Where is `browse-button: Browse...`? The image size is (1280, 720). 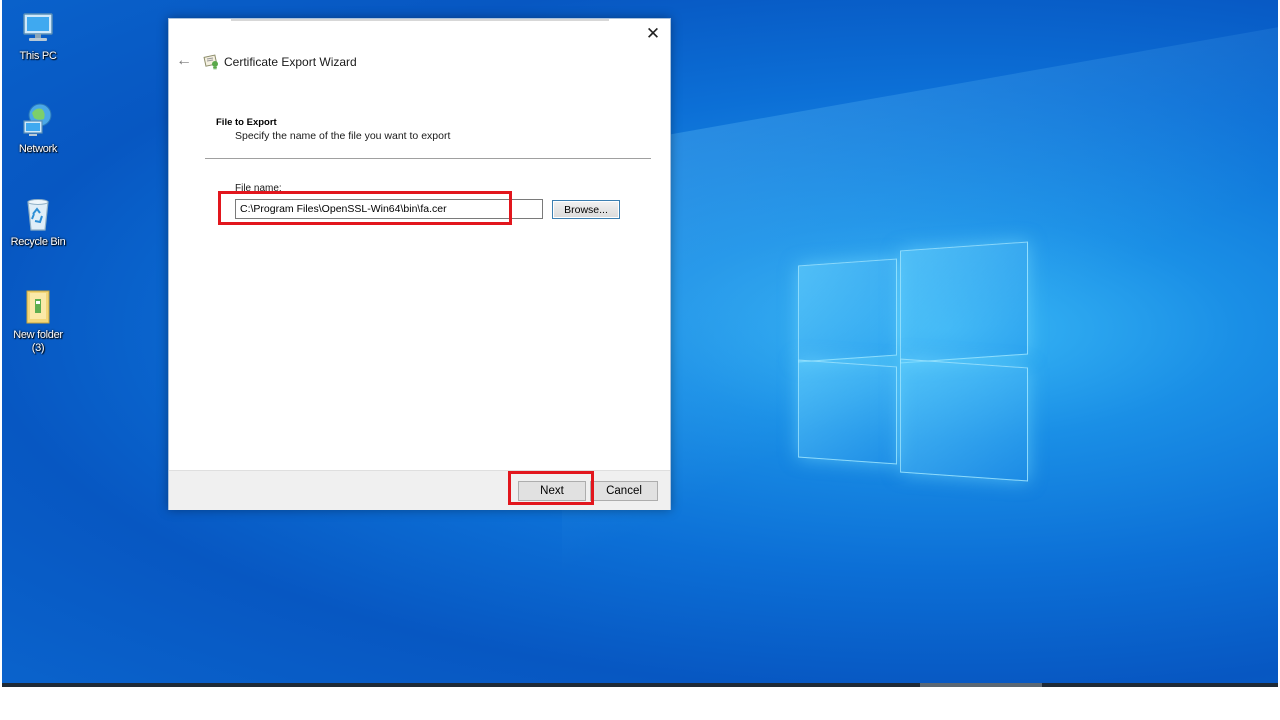 browse-button: Browse... is located at coordinates (586, 209).